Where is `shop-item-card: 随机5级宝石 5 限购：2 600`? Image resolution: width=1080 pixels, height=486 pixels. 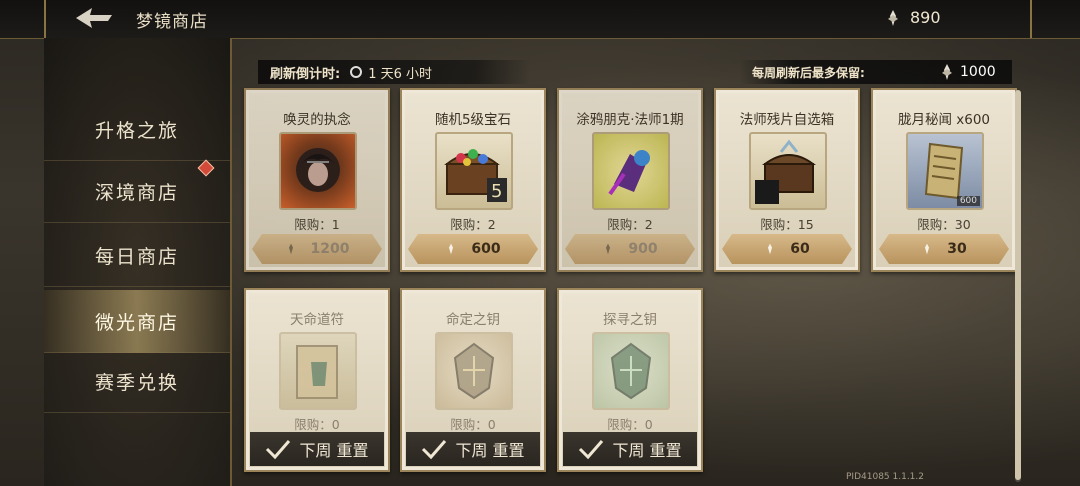
shop-item-card: 随机5级宝石 5 限购：2 600 is located at coordinates (473, 180).